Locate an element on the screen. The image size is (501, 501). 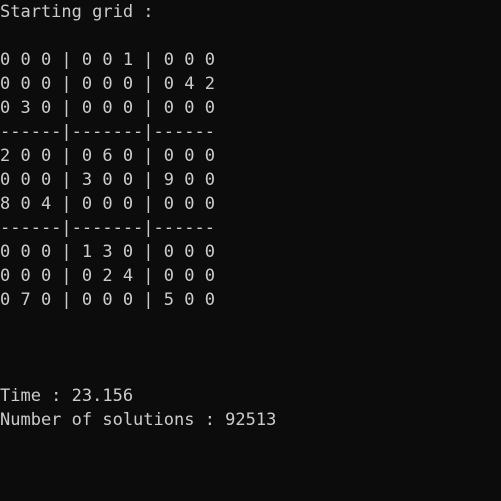
starting-grid-title: Starting grid : is located at coordinates (77, 12).